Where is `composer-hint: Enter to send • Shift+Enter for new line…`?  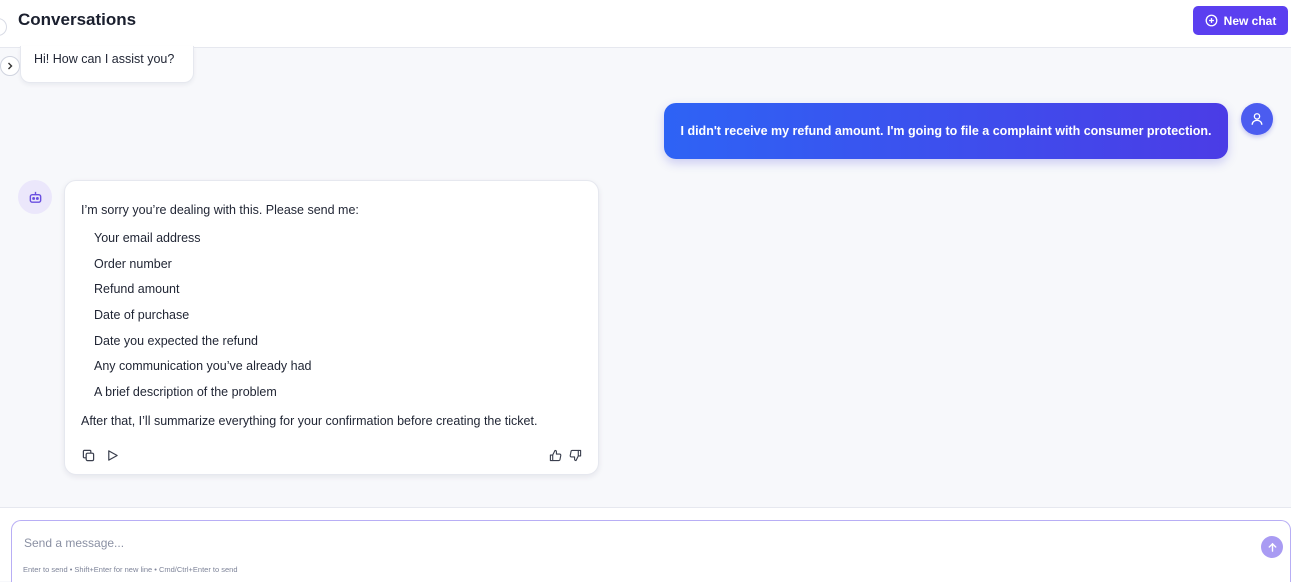 composer-hint: Enter to send • Shift+Enter for new line… is located at coordinates (130, 569).